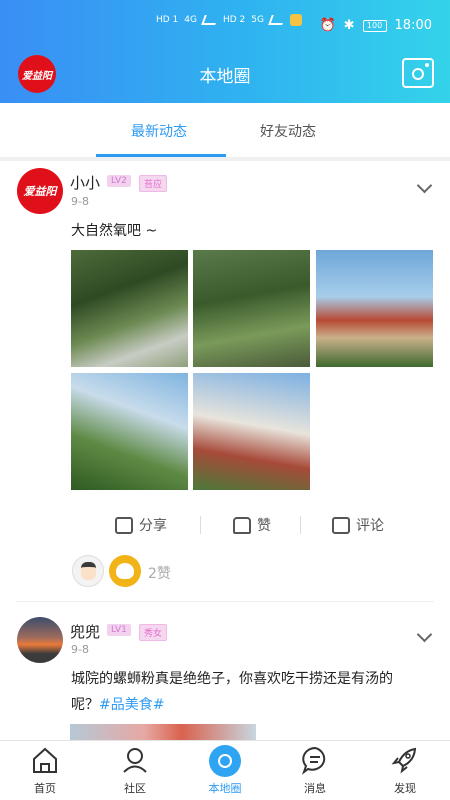 The height and width of the screenshot is (800, 450). I want to click on nav-home: 首页, so click(45, 770).